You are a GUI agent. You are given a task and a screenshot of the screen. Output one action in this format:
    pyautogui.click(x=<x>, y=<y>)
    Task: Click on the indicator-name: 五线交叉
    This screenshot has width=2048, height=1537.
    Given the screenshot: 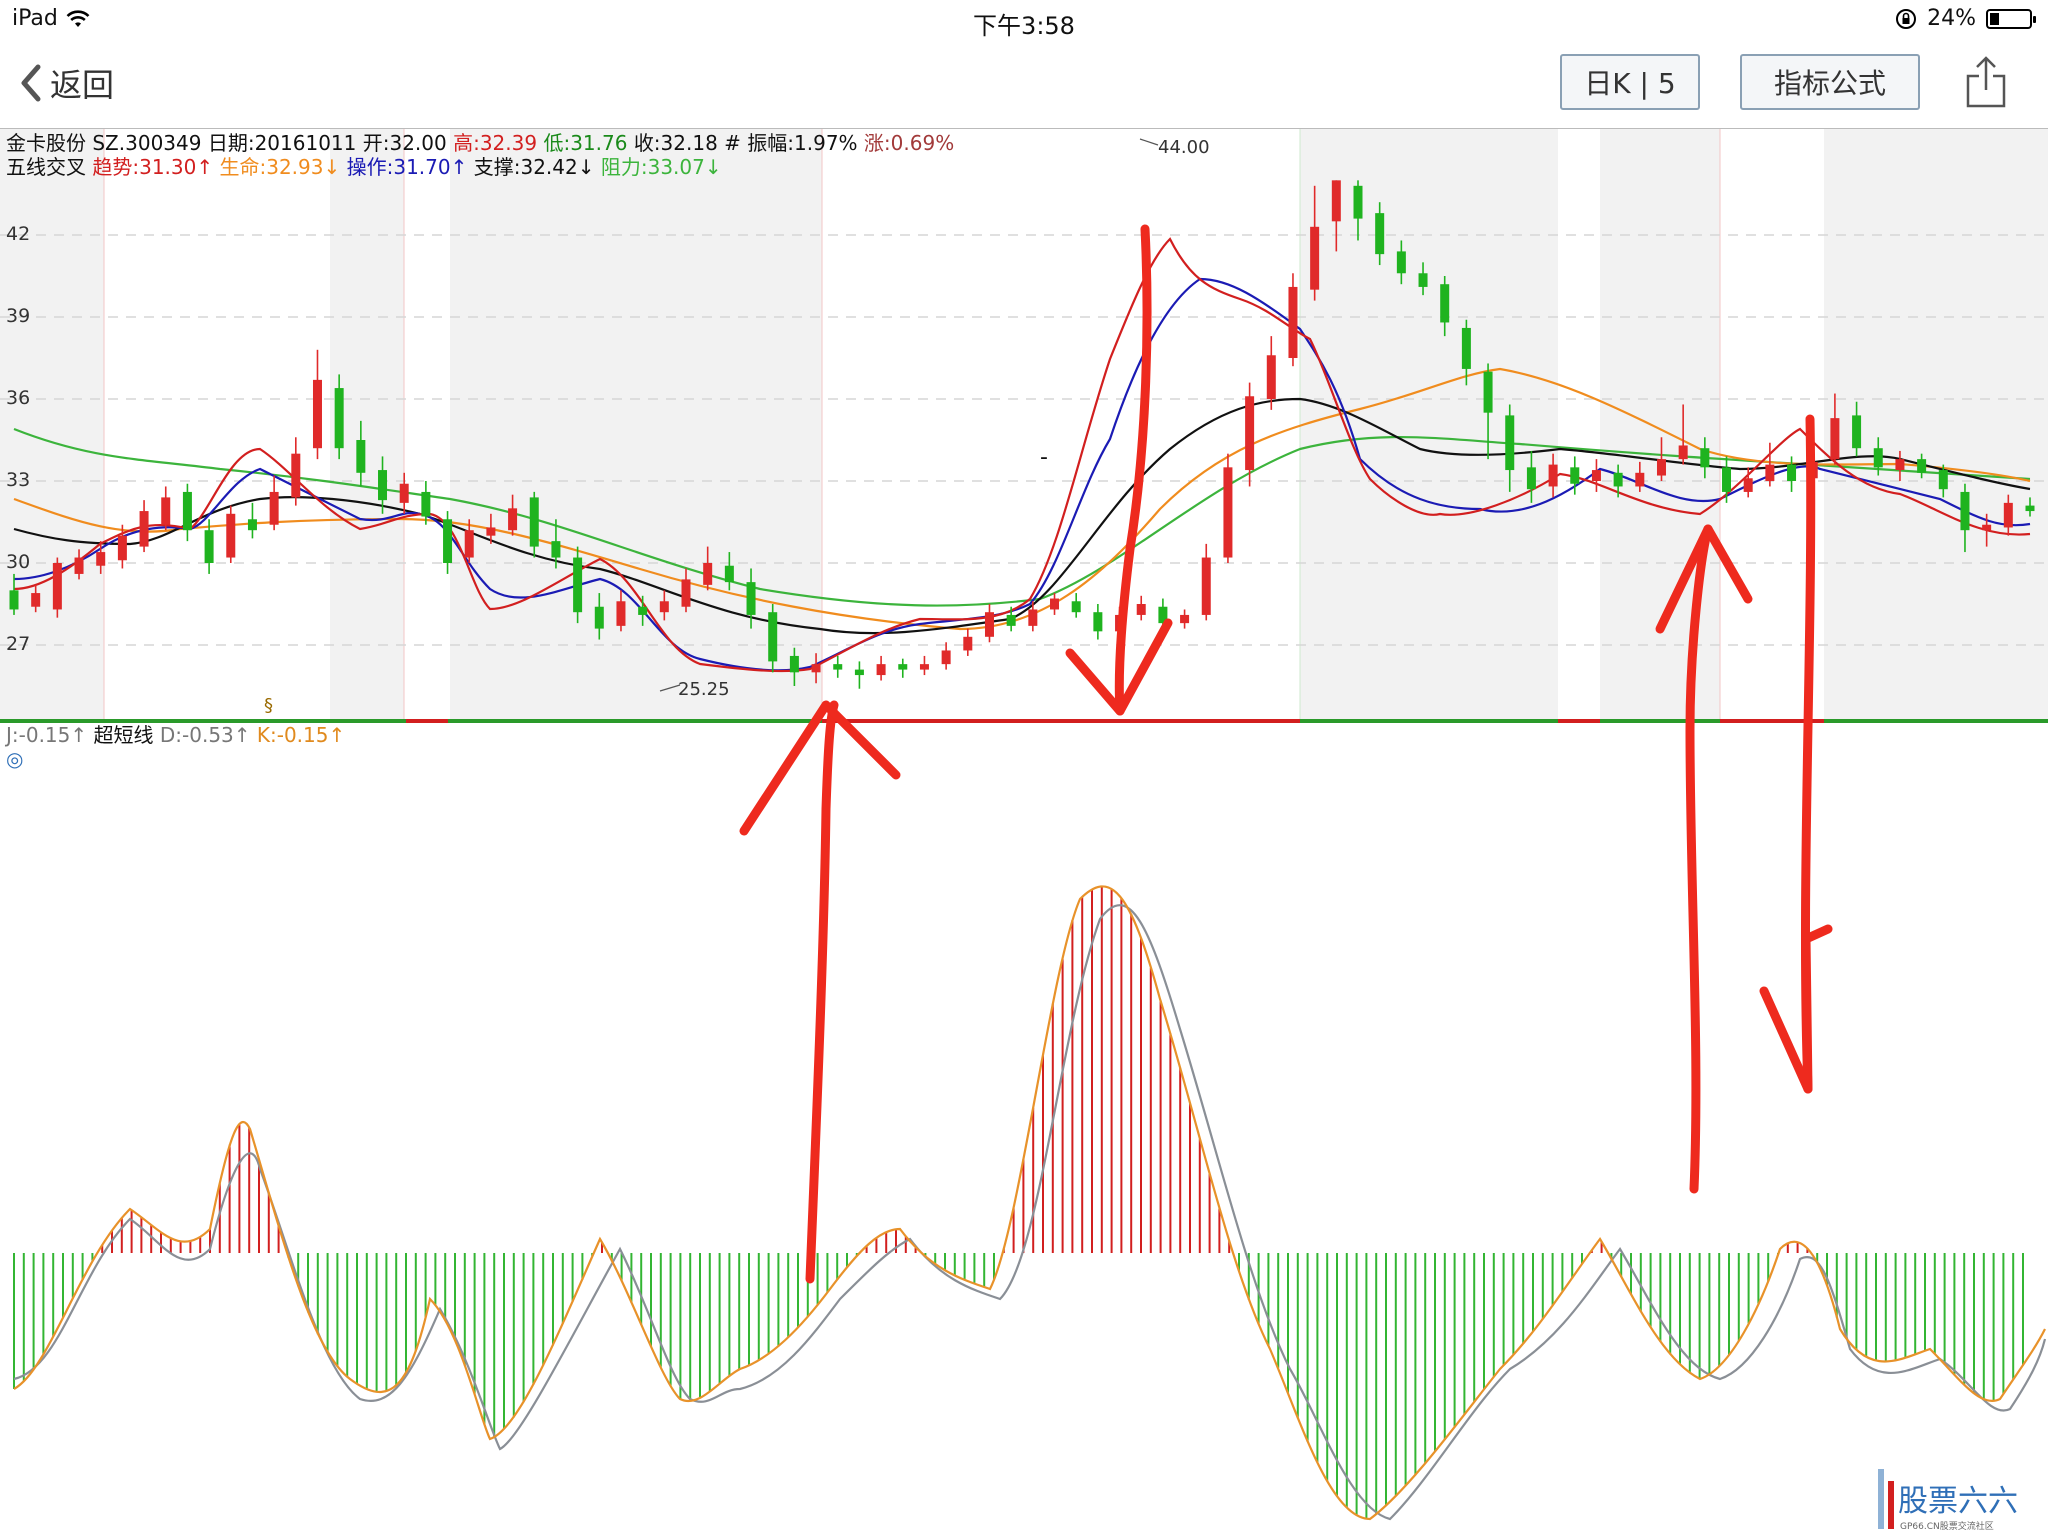 What is the action you would take?
    pyautogui.click(x=46, y=167)
    